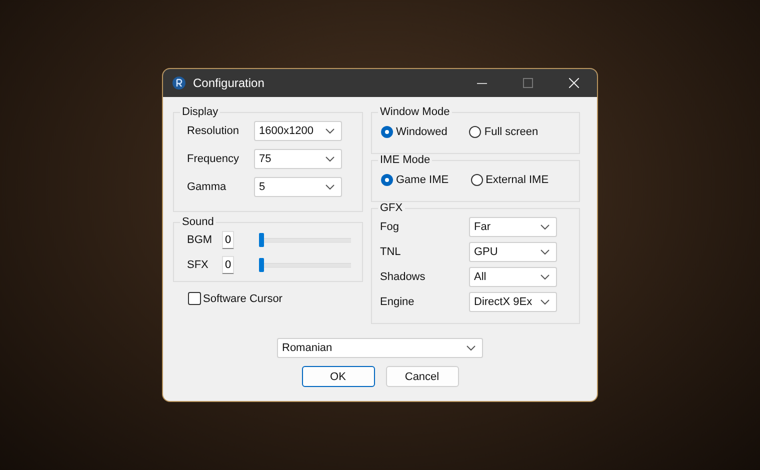 Image resolution: width=760 pixels, height=470 pixels. What do you see at coordinates (200, 240) in the screenshot?
I see `channel-label: BGM` at bounding box center [200, 240].